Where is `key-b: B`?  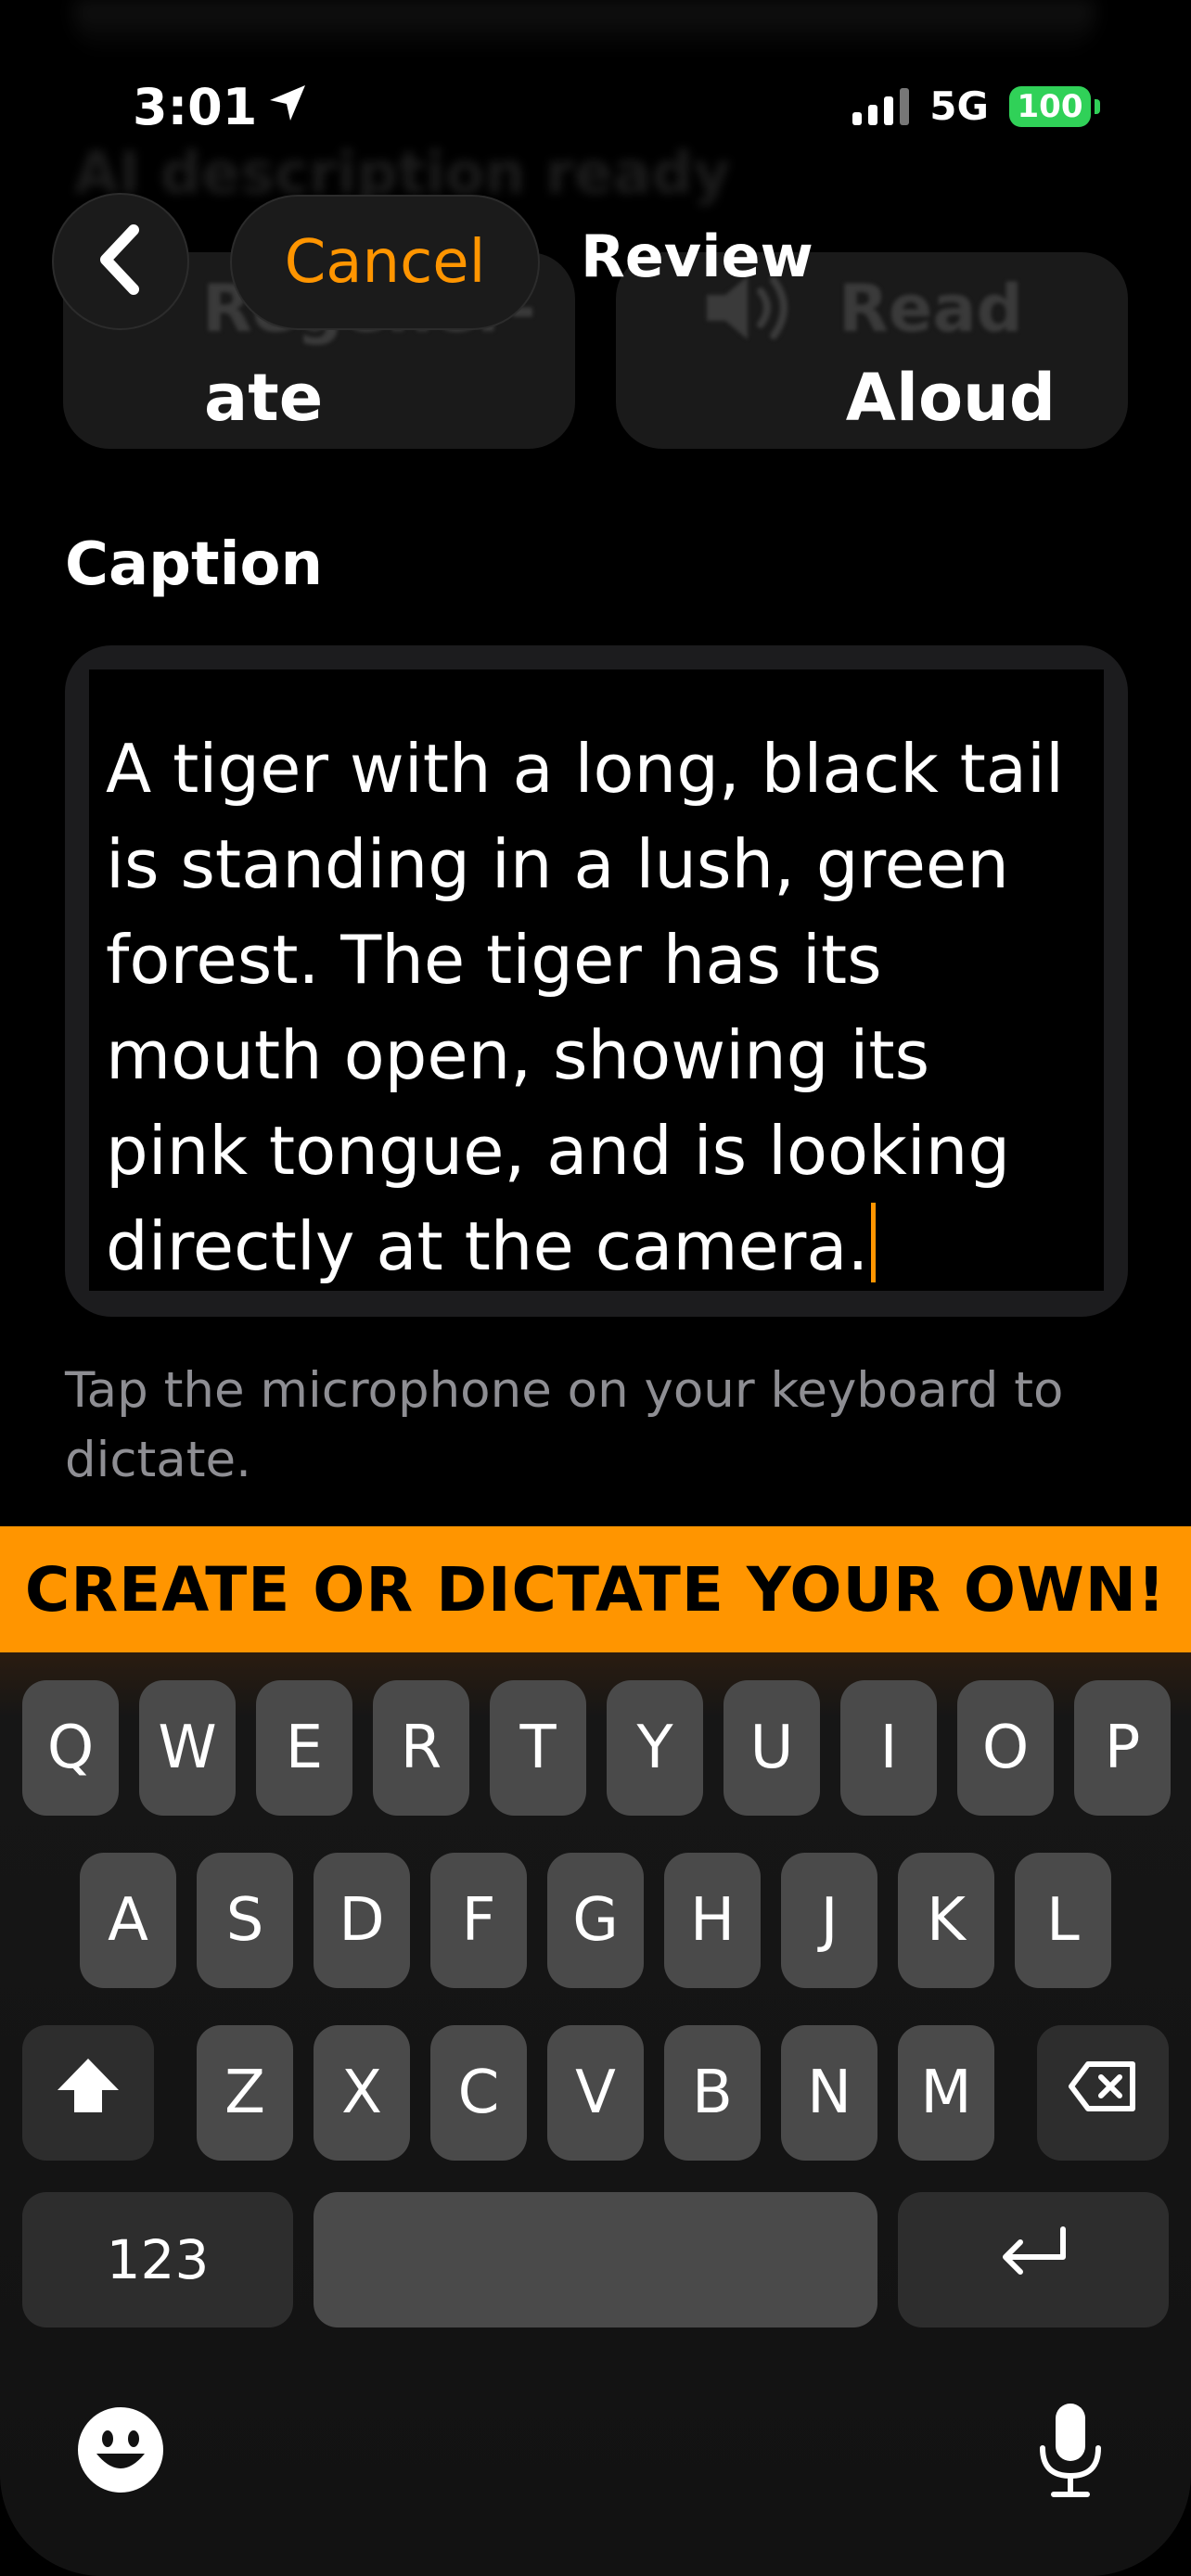 key-b: B is located at coordinates (712, 2093).